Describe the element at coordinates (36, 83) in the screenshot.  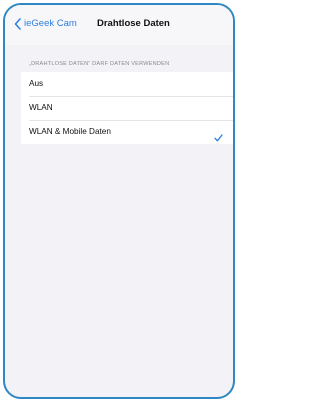
I see `option-label: Aus` at that location.